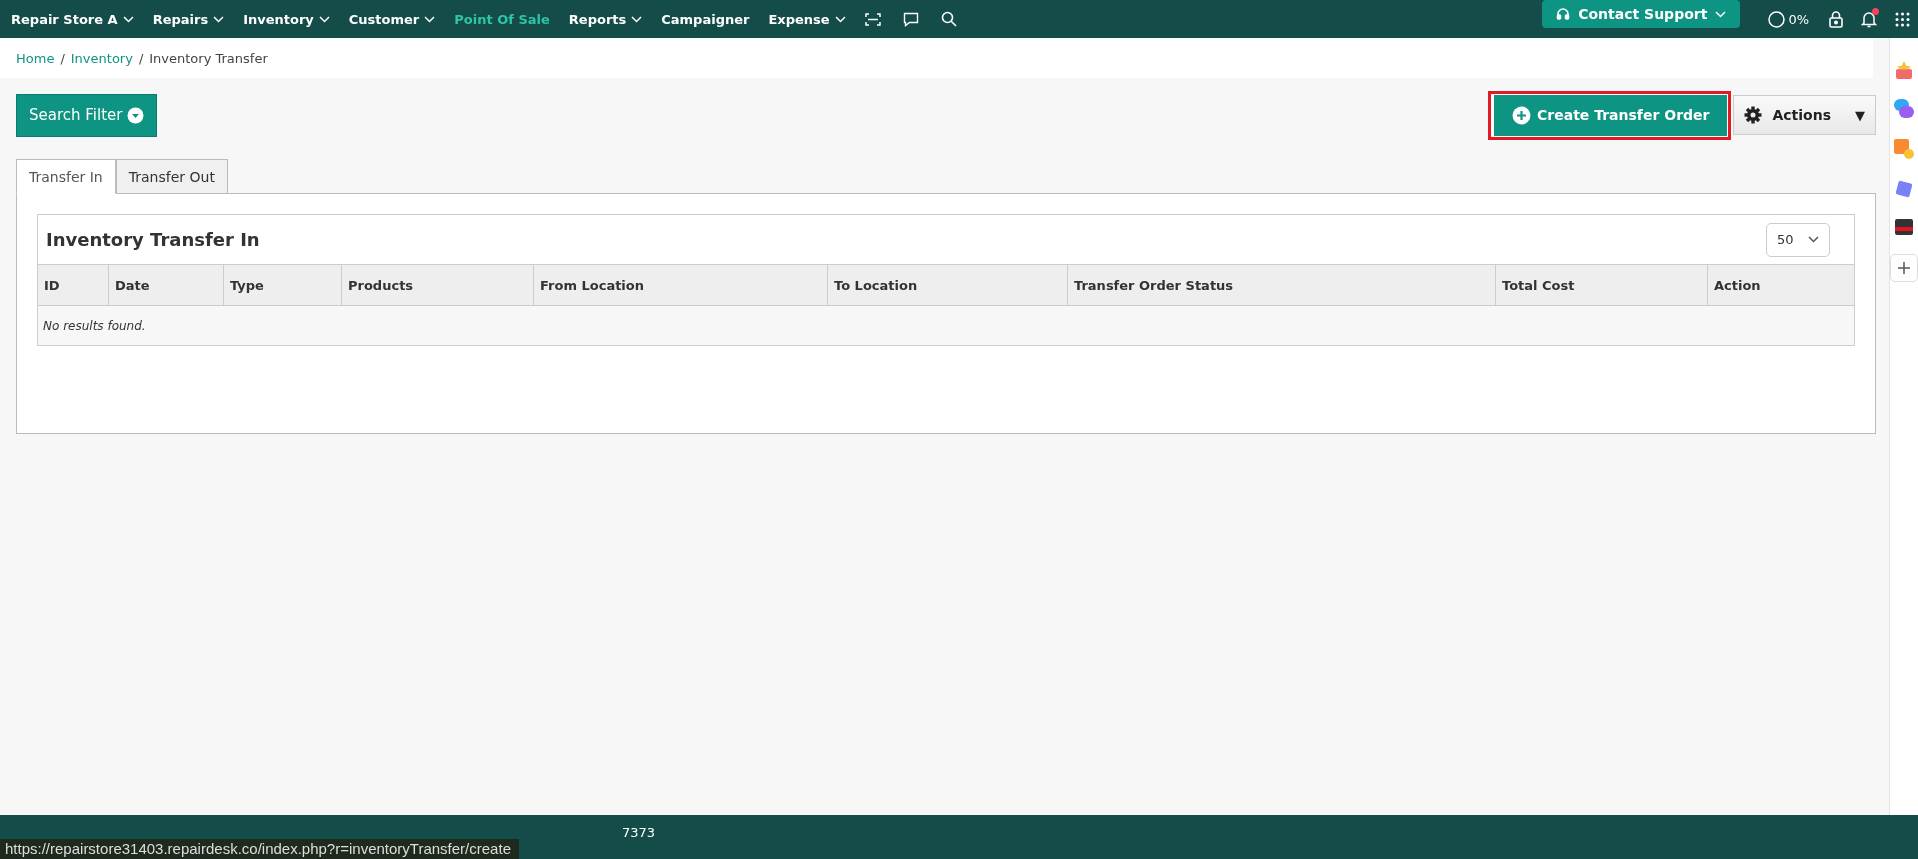  Describe the element at coordinates (286, 19) in the screenshot. I see `nav-menu-item: Inventory` at that location.